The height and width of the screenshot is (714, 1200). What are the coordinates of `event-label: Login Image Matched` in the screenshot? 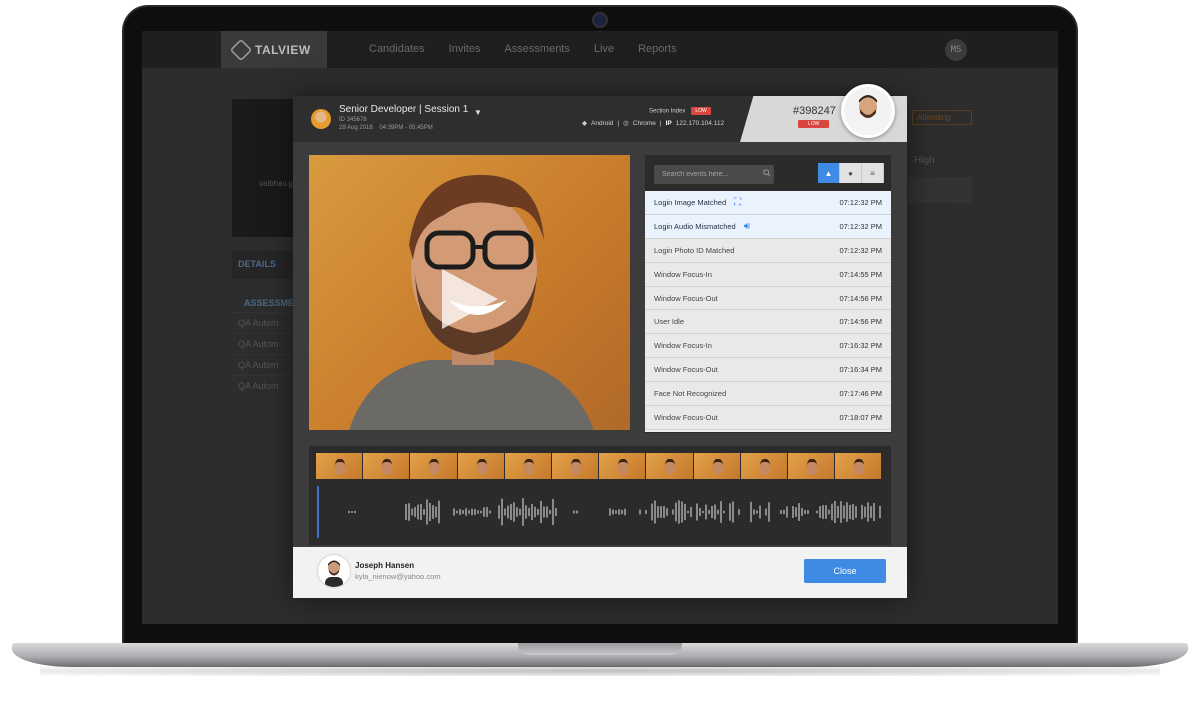 It's located at (690, 202).